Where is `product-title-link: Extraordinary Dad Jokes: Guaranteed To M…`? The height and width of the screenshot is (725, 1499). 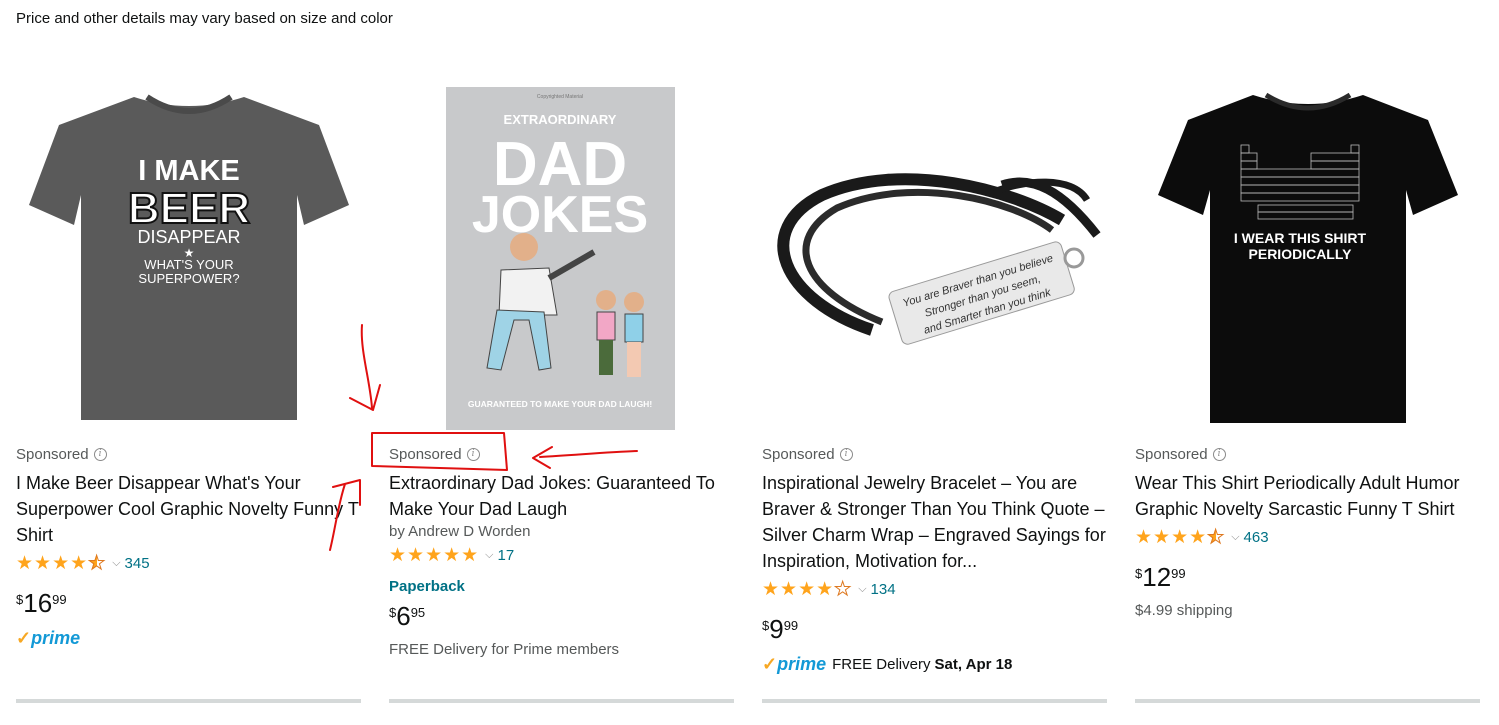 product-title-link: Extraordinary Dad Jokes: Guaranteed To M… is located at coordinates (561, 496).